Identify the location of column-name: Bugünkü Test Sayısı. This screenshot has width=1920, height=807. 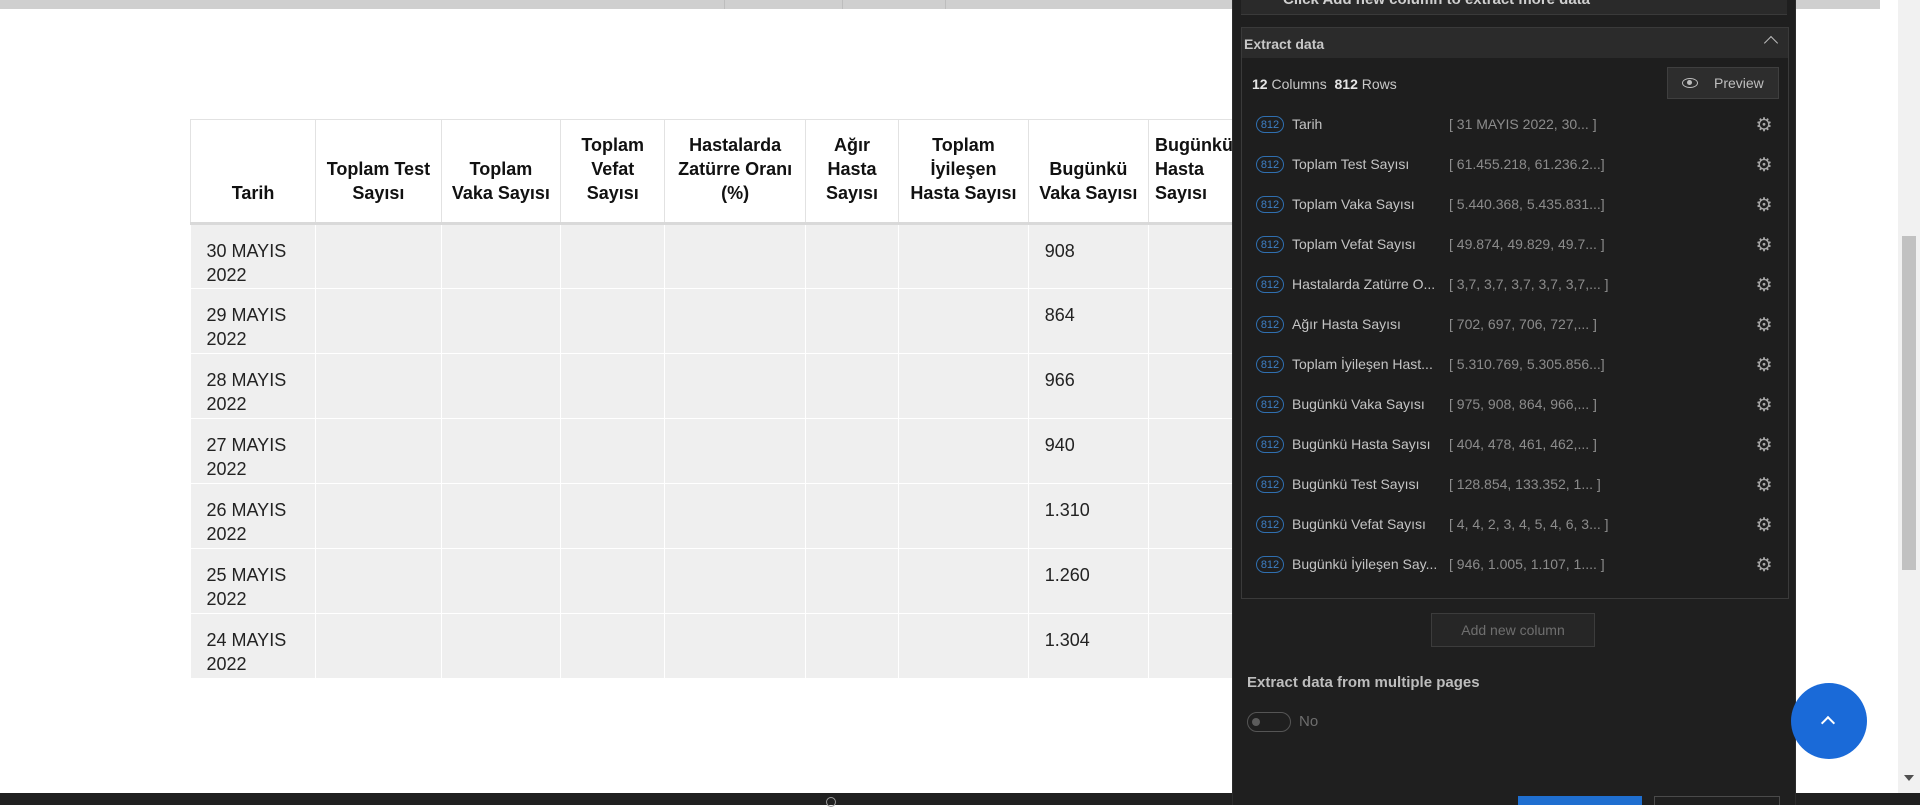
(1356, 484).